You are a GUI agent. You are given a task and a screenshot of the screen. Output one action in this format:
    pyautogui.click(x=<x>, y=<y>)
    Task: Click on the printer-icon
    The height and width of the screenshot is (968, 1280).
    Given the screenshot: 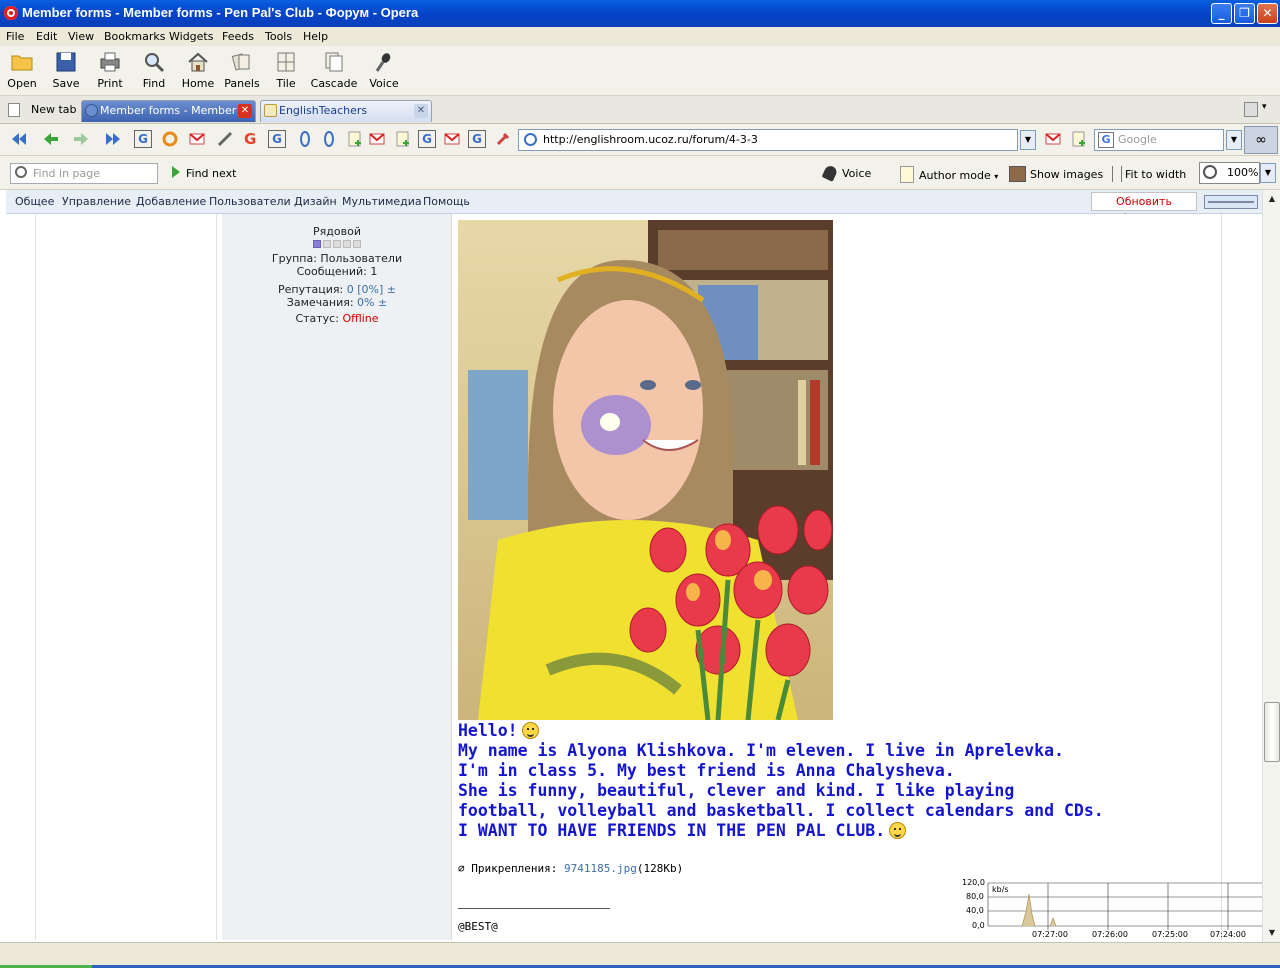 What is the action you would take?
    pyautogui.click(x=110, y=62)
    